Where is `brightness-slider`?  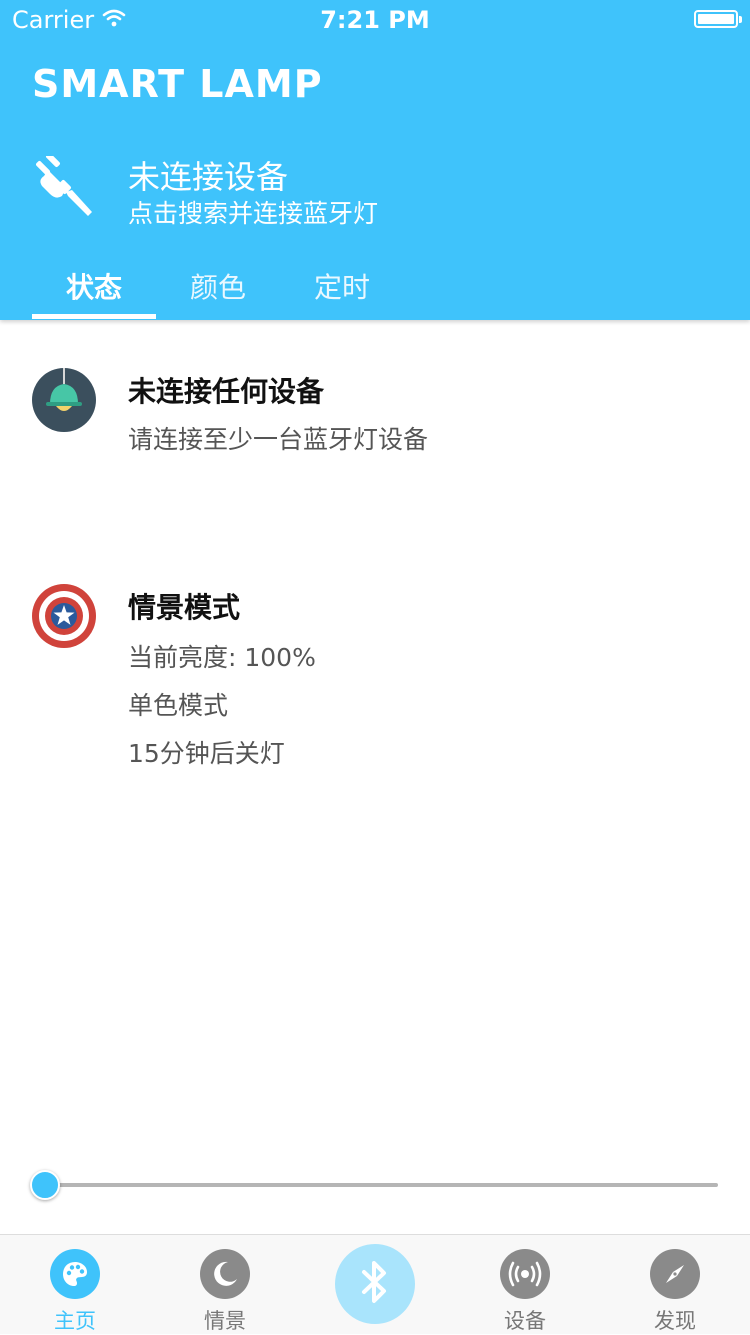
brightness-slider is located at coordinates (375, 1186).